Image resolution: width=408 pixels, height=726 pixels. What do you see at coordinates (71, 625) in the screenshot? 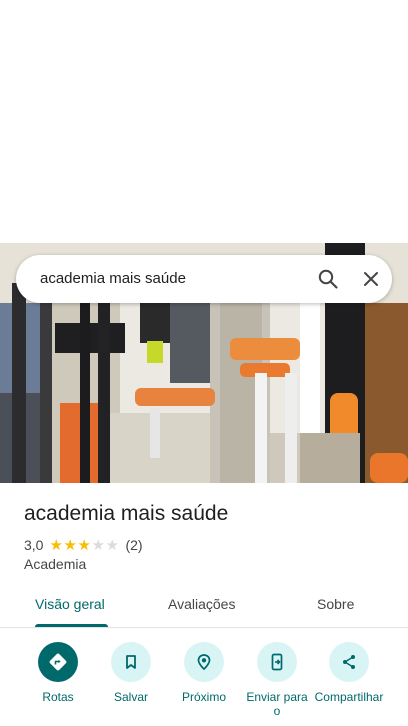
I see `active-tab-indicator` at bounding box center [71, 625].